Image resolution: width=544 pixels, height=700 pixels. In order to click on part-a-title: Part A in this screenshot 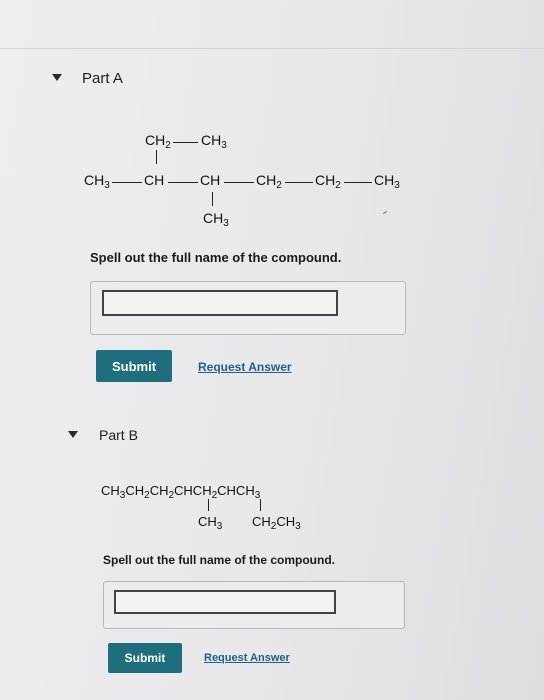, I will do `click(102, 78)`.